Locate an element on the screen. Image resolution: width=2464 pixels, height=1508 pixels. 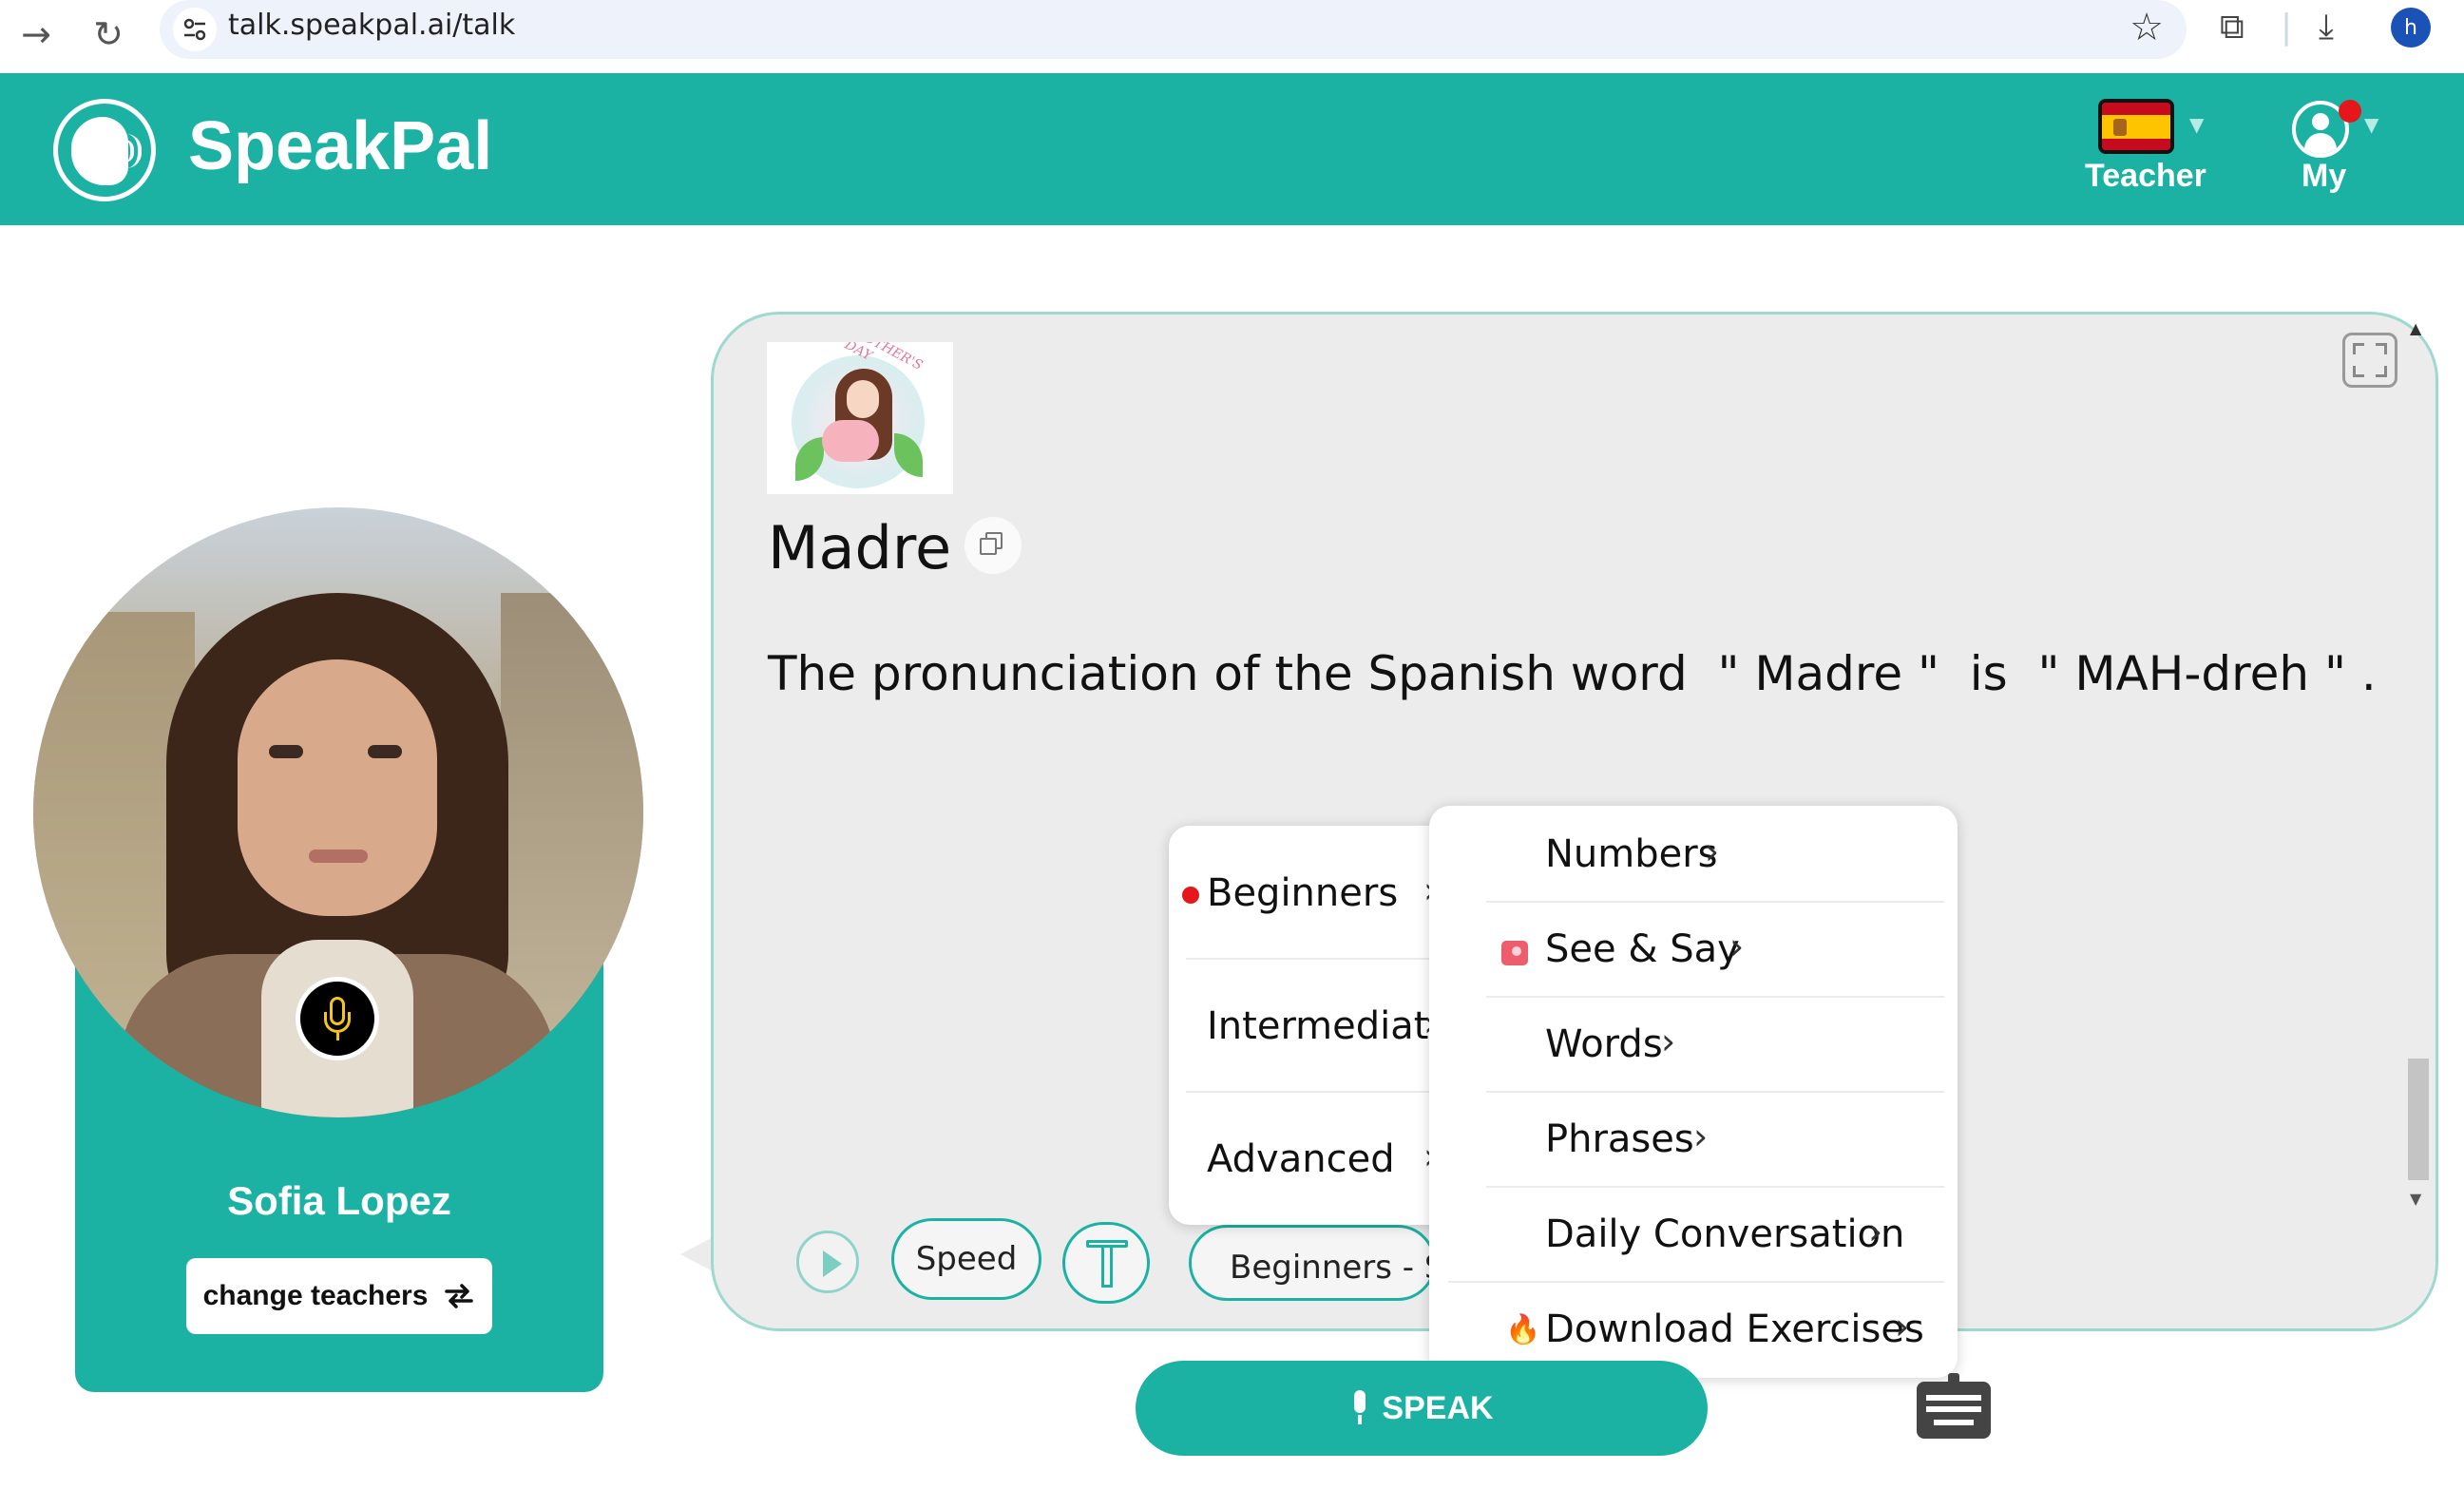
keyboard-icon is located at coordinates (1954, 1410).